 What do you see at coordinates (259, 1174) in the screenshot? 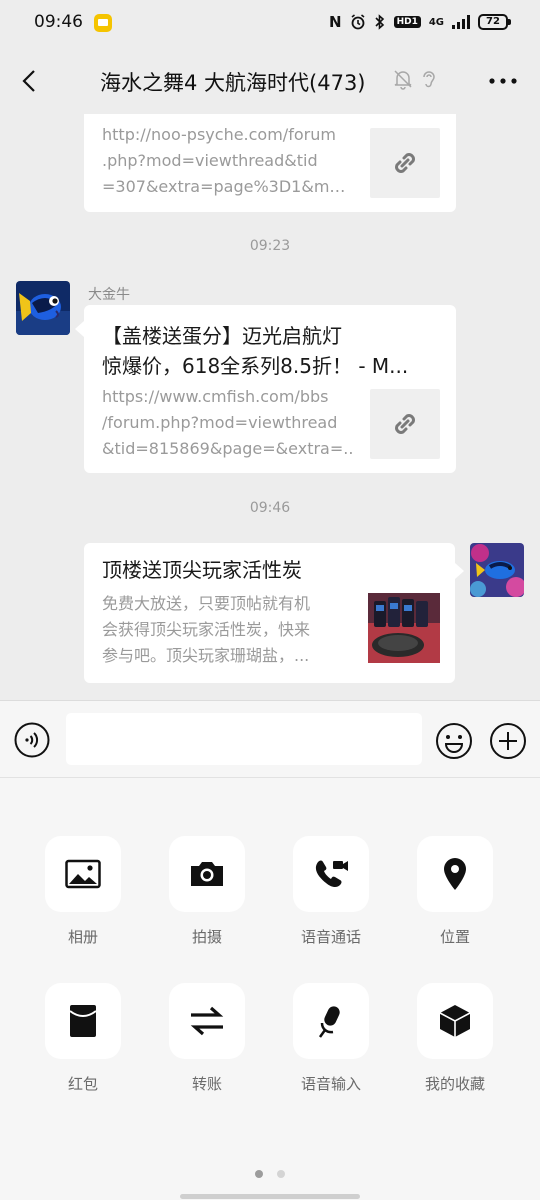
I see `page-dot-active` at bounding box center [259, 1174].